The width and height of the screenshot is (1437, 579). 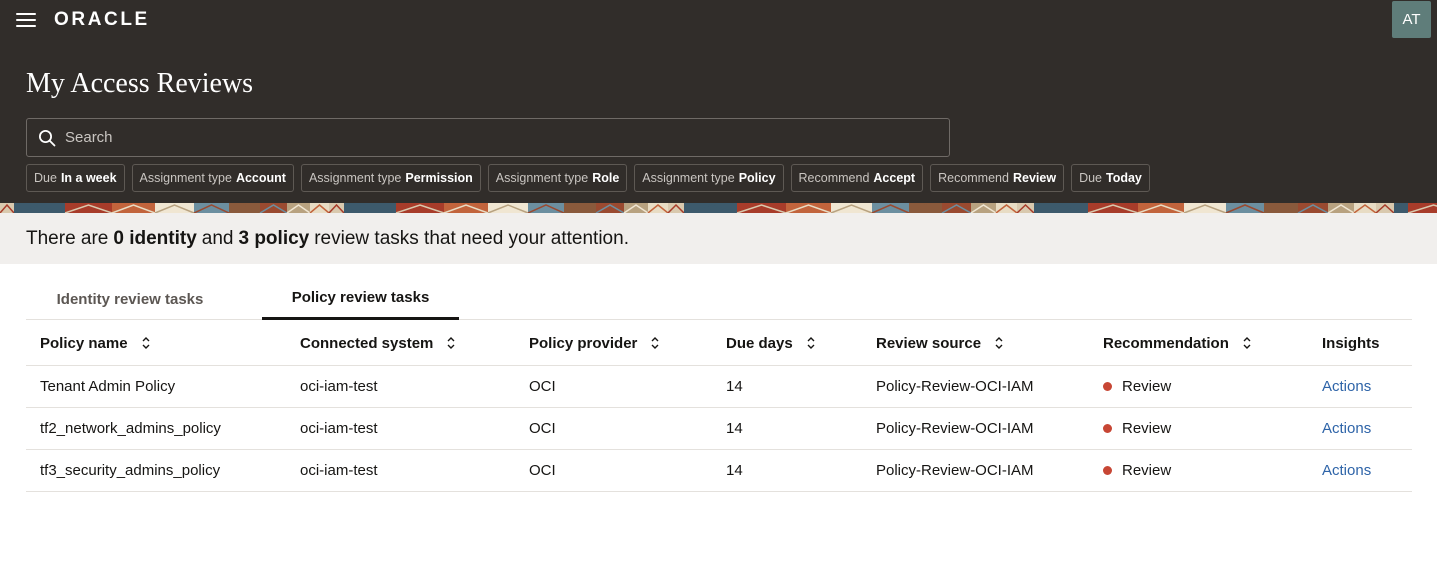 What do you see at coordinates (1124, 178) in the screenshot?
I see `chip-value: Today` at bounding box center [1124, 178].